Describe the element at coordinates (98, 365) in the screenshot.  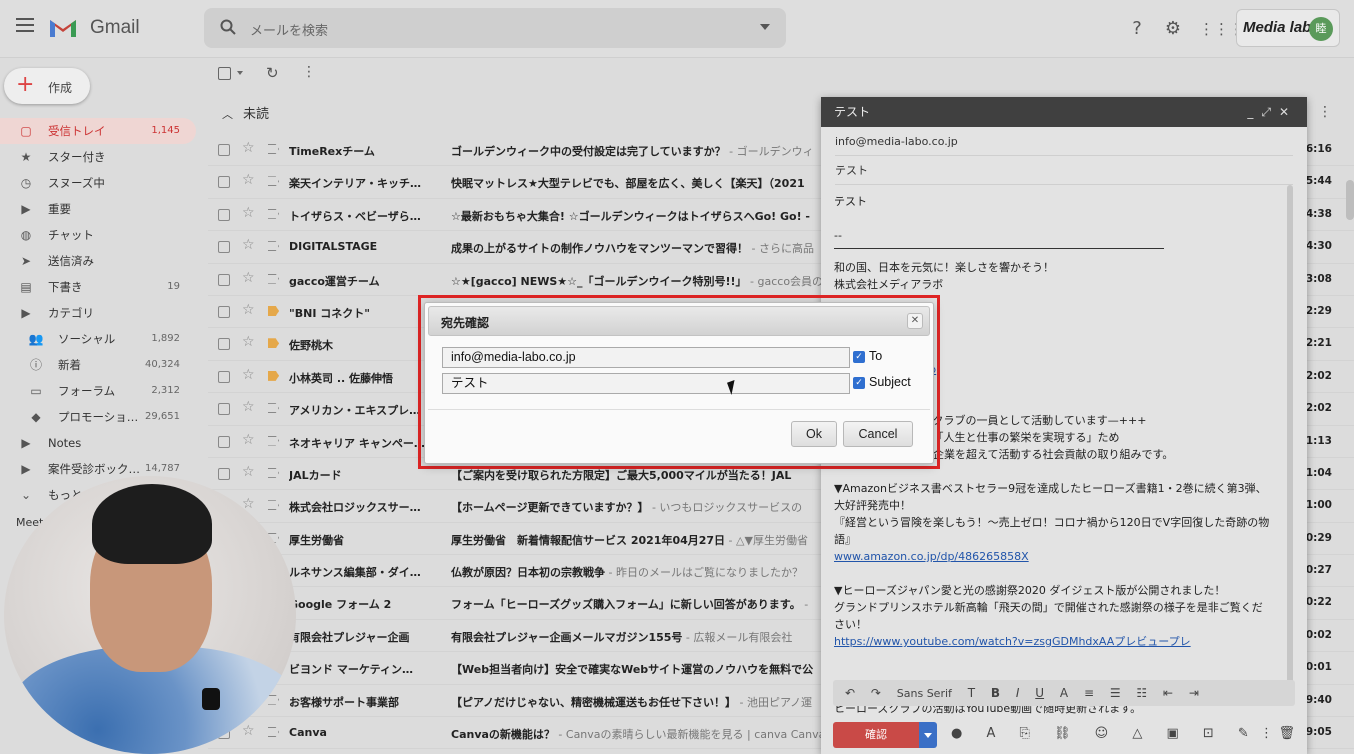
I see `sidebar-item: ⓘ 新着 40,324` at that location.